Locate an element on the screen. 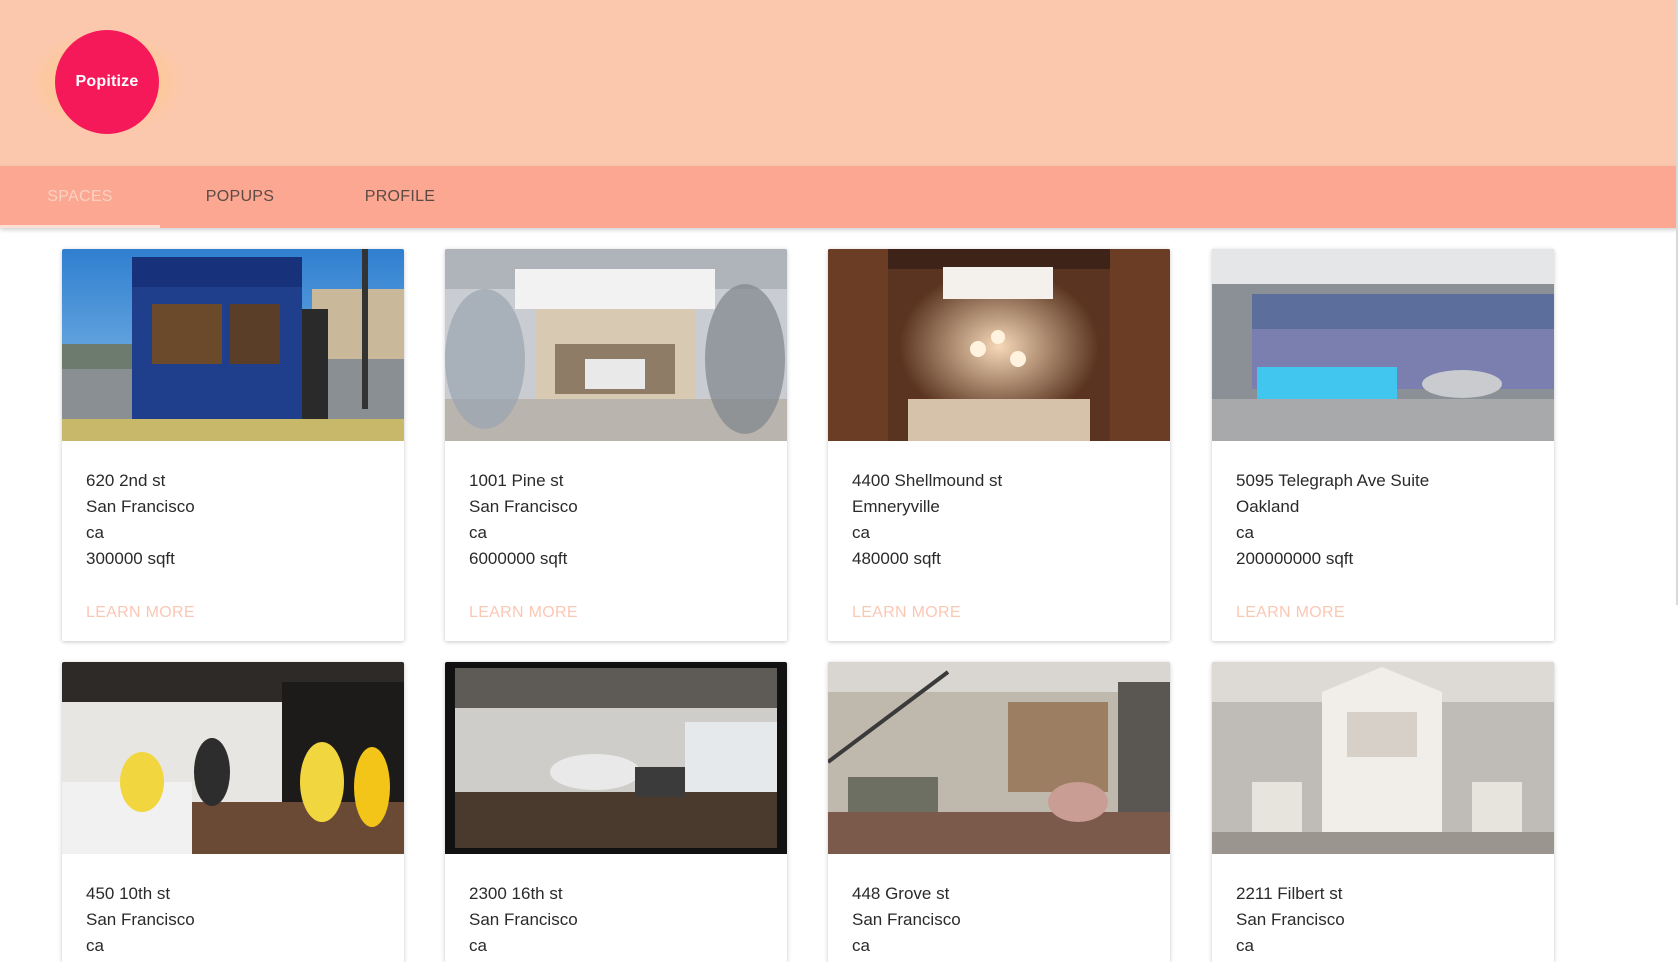 Image resolution: width=1678 pixels, height=962 pixels. logo-text: Popitize is located at coordinates (107, 81).